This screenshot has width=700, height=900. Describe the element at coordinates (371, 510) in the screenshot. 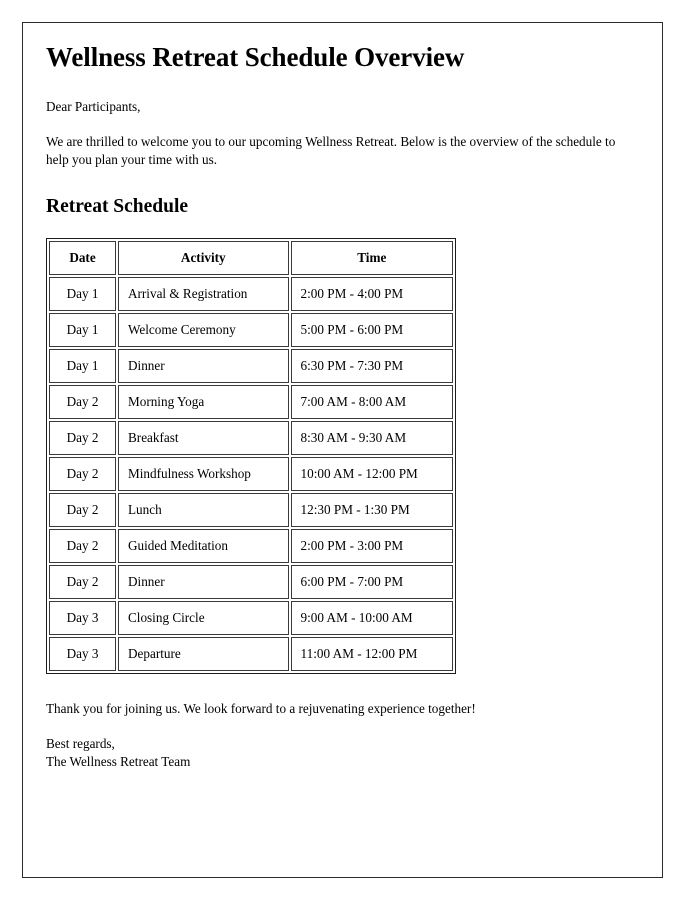

I see `cell-time: 12:30 PM - 1:30 PM` at that location.